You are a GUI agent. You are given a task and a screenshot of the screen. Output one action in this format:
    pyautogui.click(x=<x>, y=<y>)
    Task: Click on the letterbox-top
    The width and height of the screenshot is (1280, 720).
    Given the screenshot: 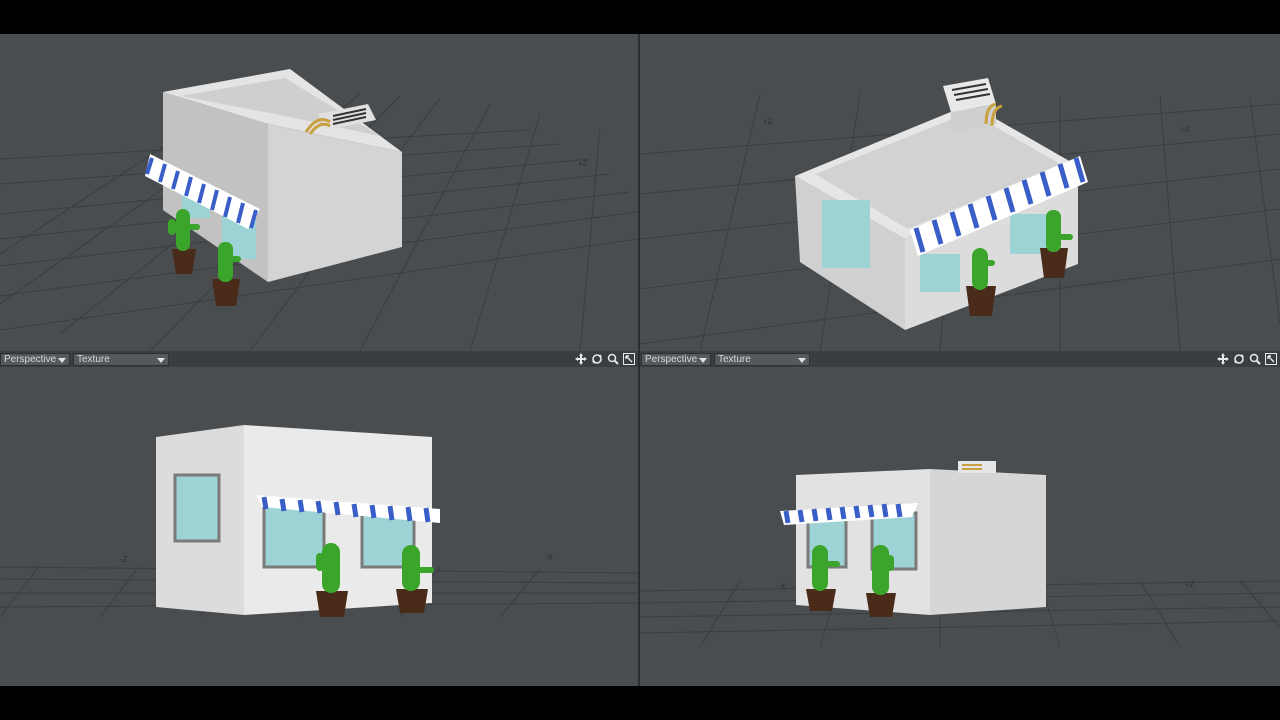 What is the action you would take?
    pyautogui.click(x=640, y=17)
    